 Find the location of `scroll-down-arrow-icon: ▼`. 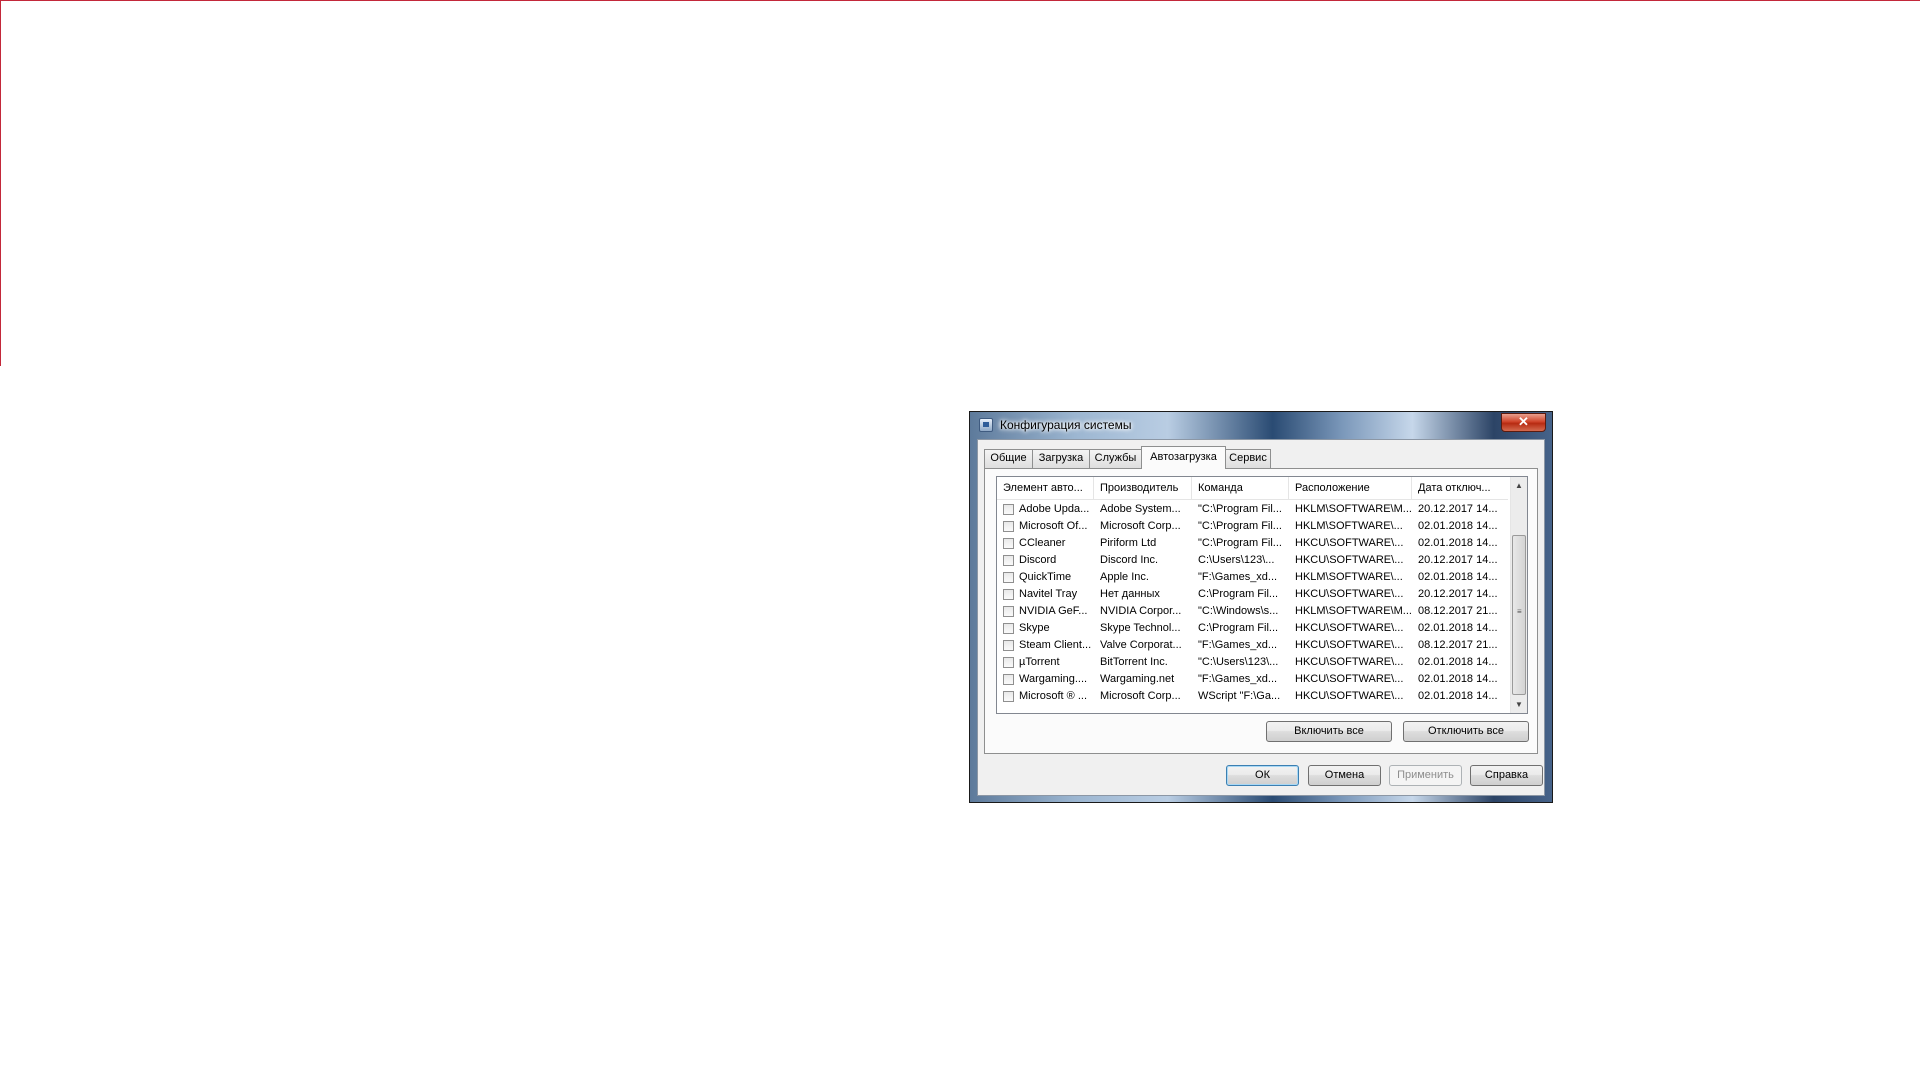

scroll-down-arrow-icon: ▼ is located at coordinates (1519, 704).